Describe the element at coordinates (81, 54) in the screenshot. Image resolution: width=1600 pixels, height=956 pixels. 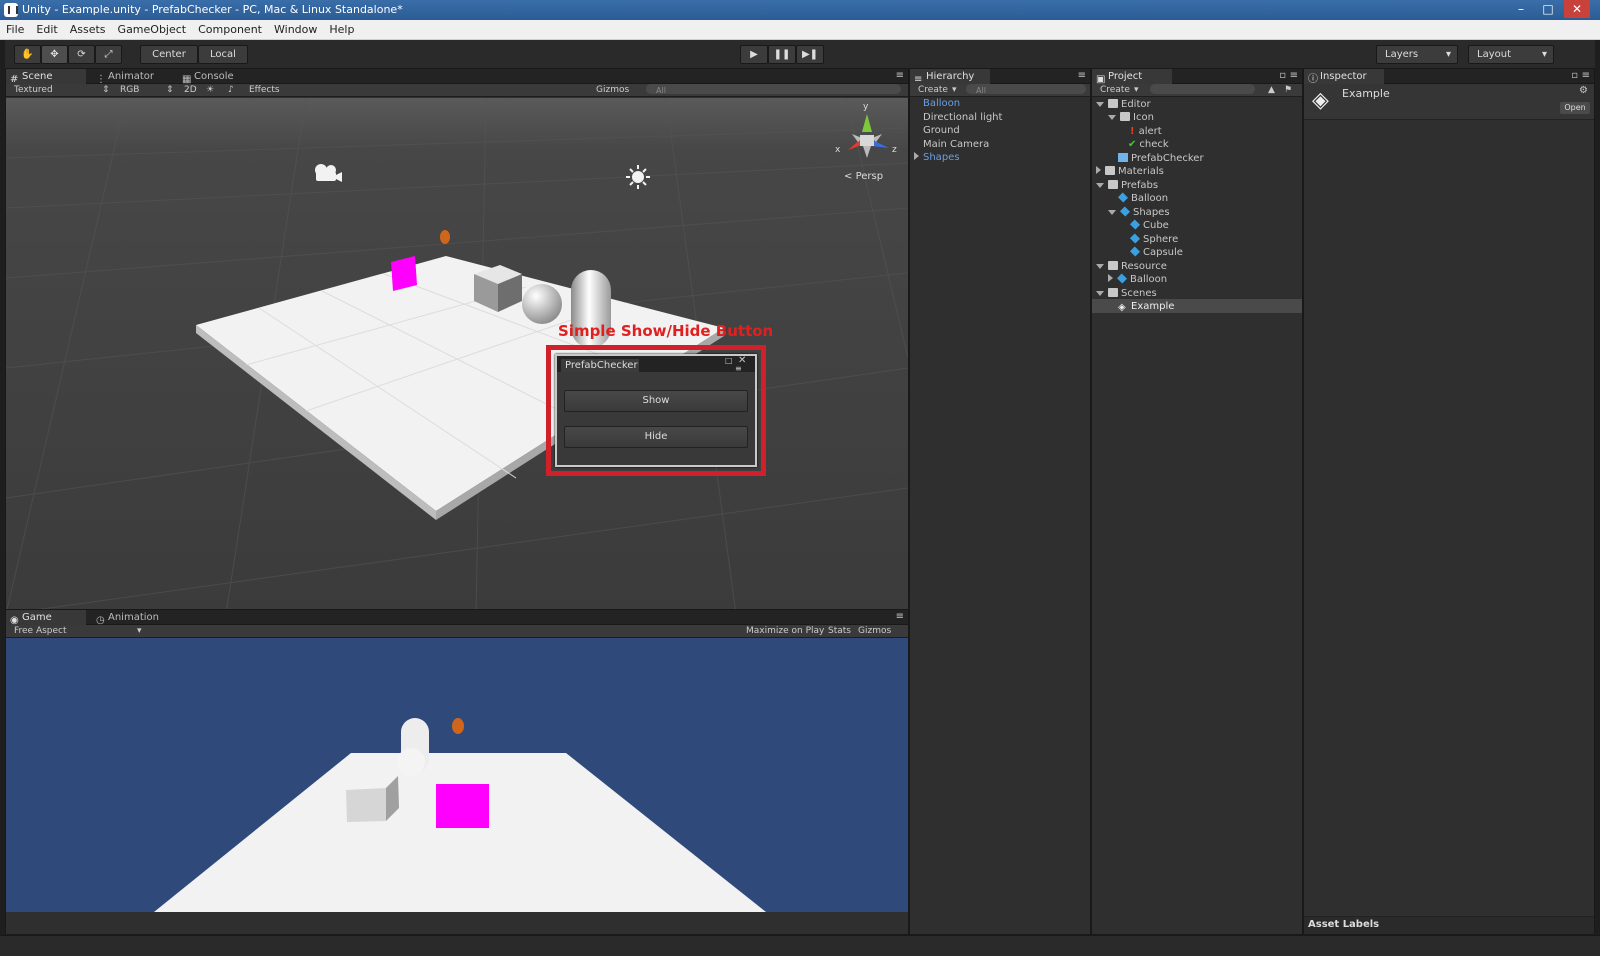
I see `rotate-tool-icon: ⟳` at that location.